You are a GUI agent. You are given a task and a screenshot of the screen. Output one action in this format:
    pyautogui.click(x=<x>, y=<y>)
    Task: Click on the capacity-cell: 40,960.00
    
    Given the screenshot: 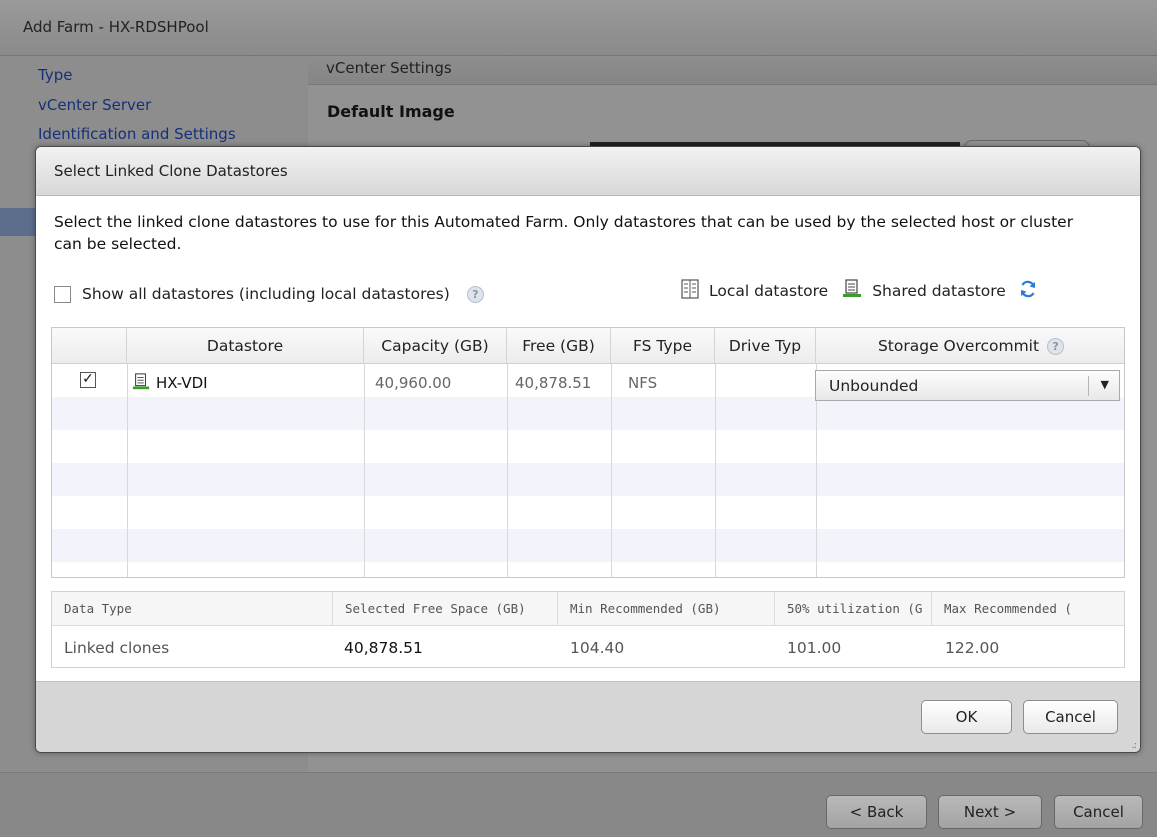 What is the action you would take?
    pyautogui.click(x=413, y=383)
    